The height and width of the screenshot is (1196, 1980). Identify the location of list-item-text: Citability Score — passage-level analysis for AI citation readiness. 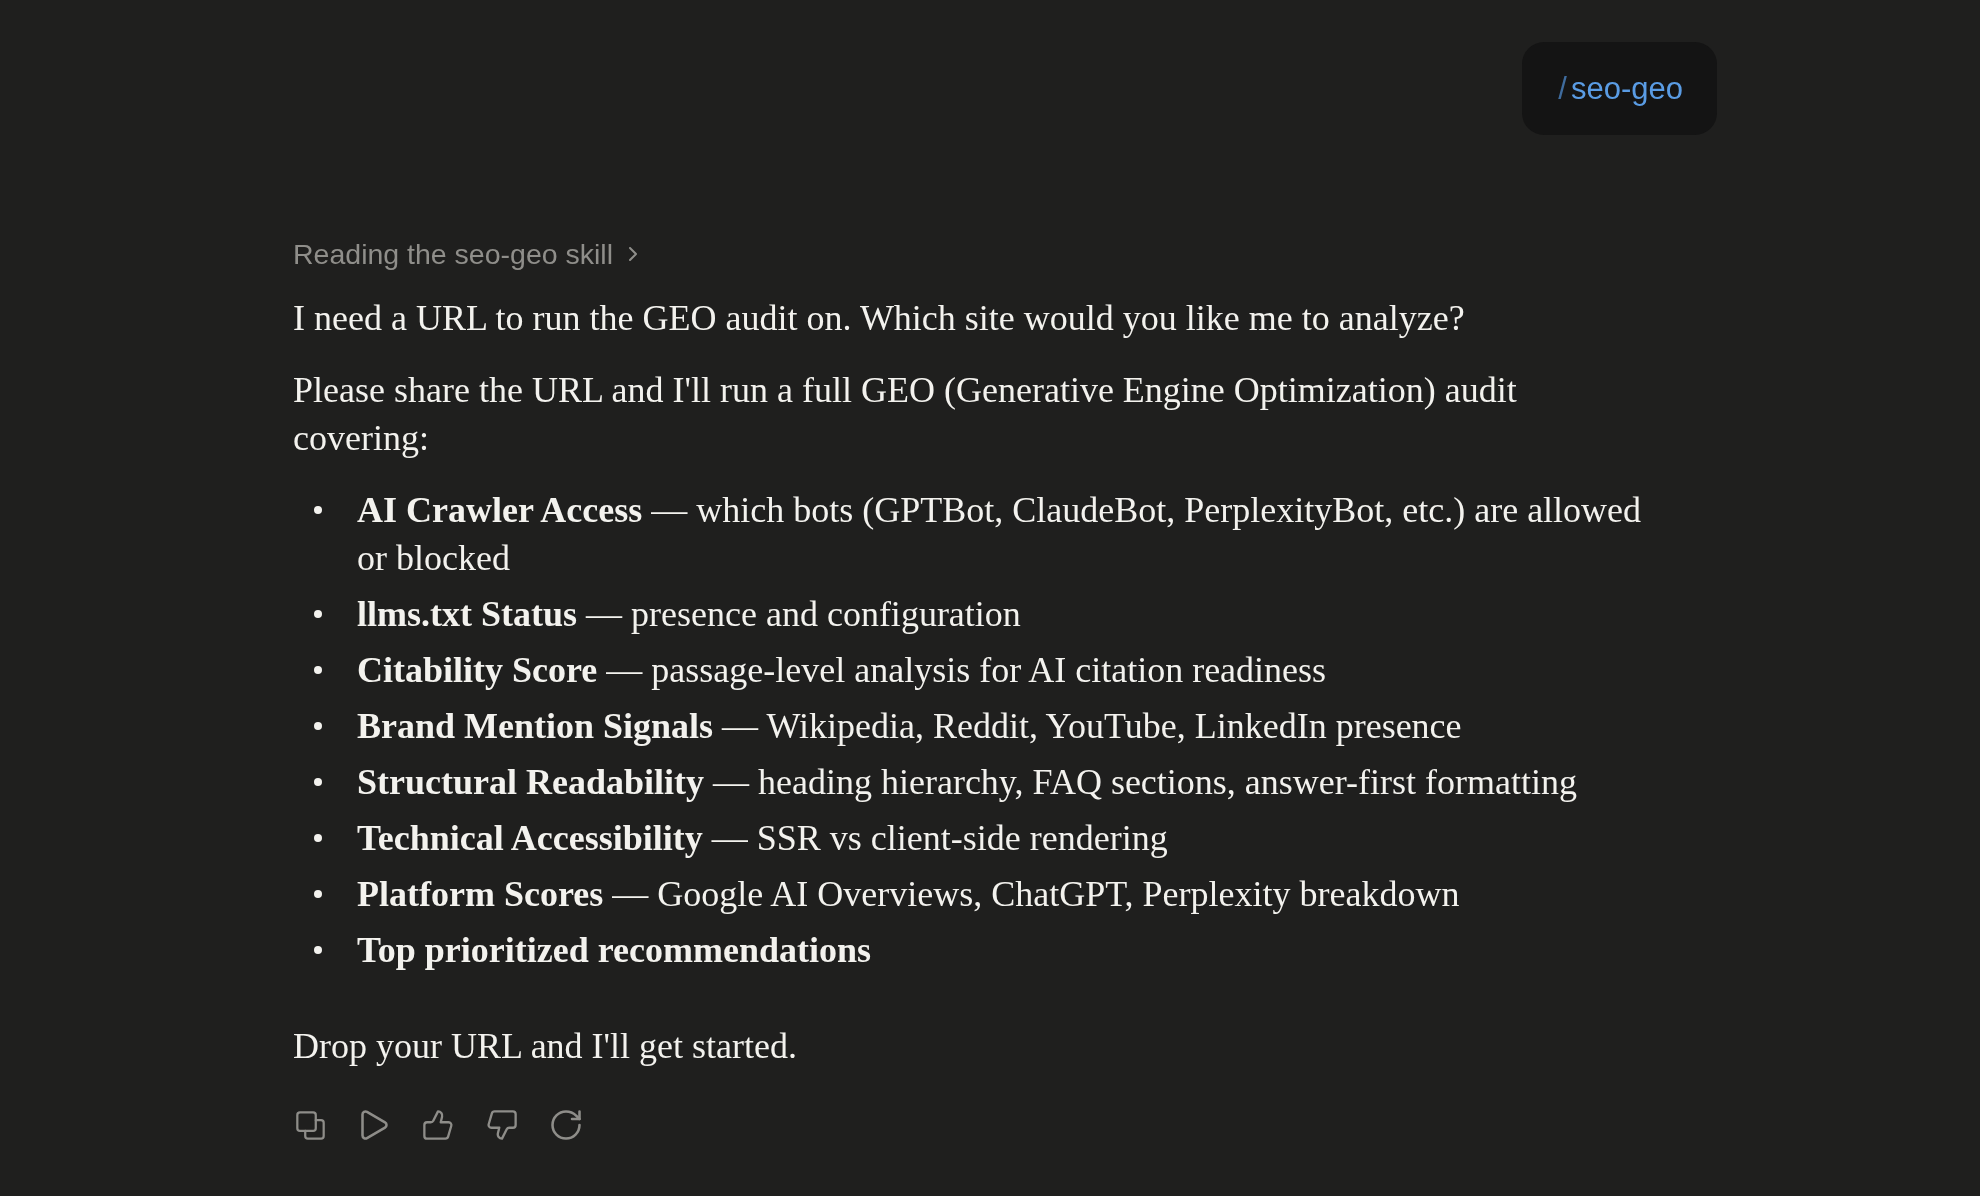
(842, 670).